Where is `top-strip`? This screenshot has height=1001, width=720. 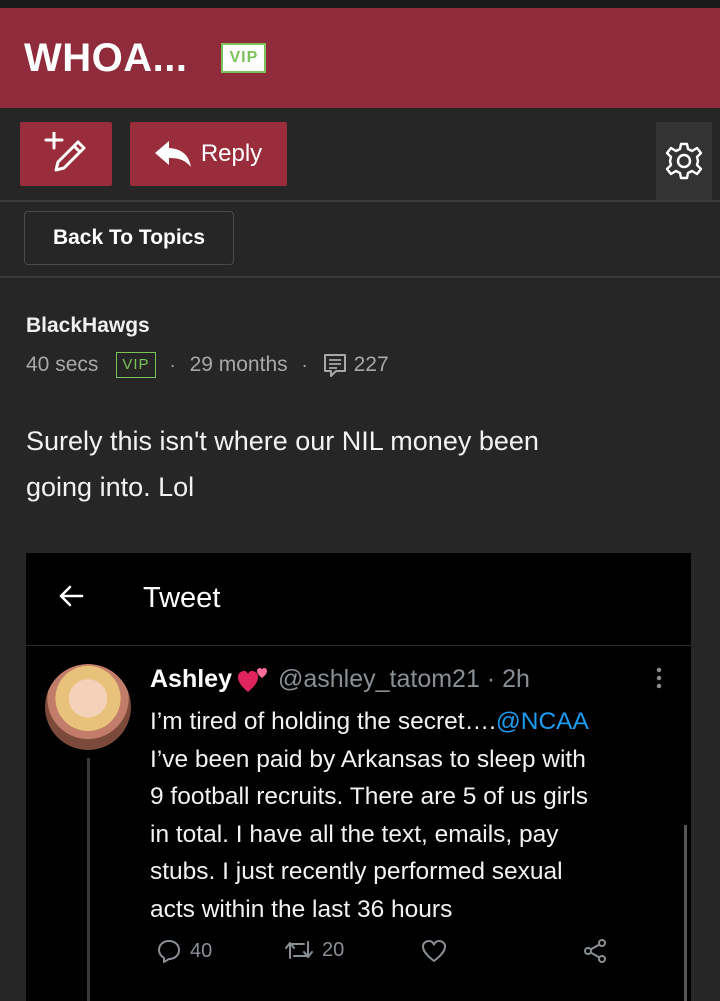 top-strip is located at coordinates (360, 4).